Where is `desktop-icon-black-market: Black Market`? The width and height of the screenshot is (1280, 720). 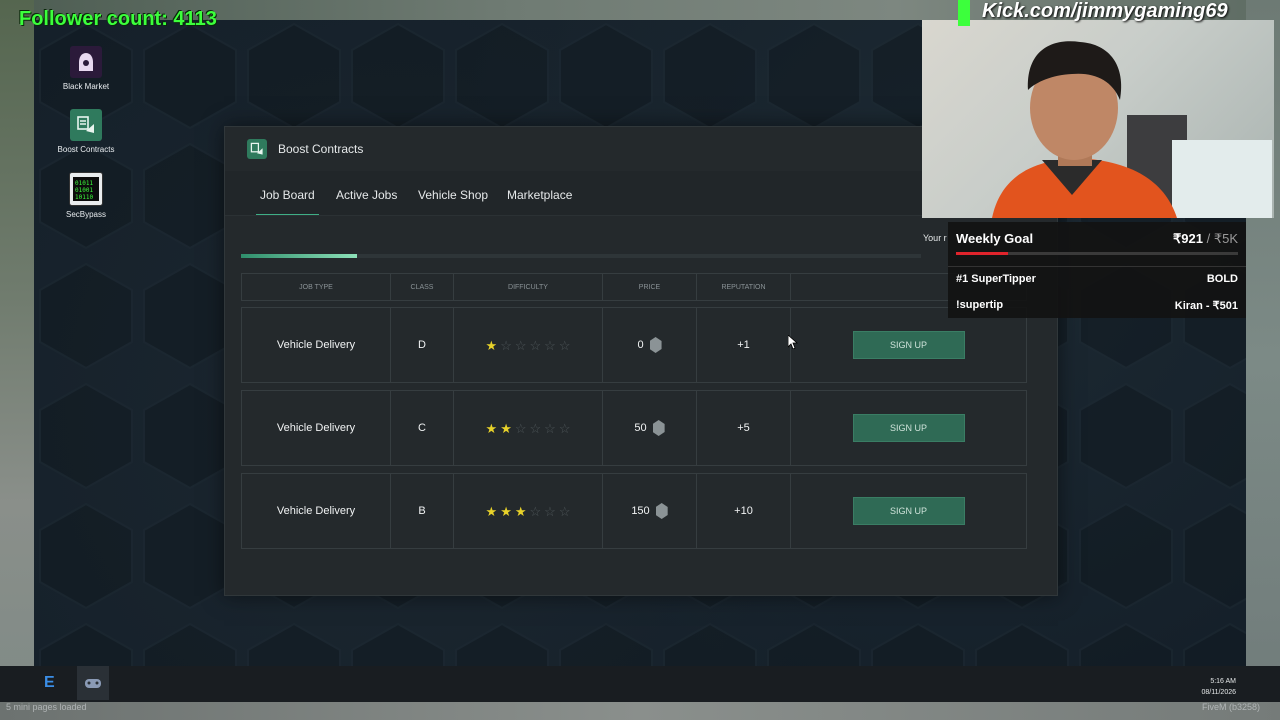
desktop-icon-black-market: Black Market is located at coordinates (86, 68).